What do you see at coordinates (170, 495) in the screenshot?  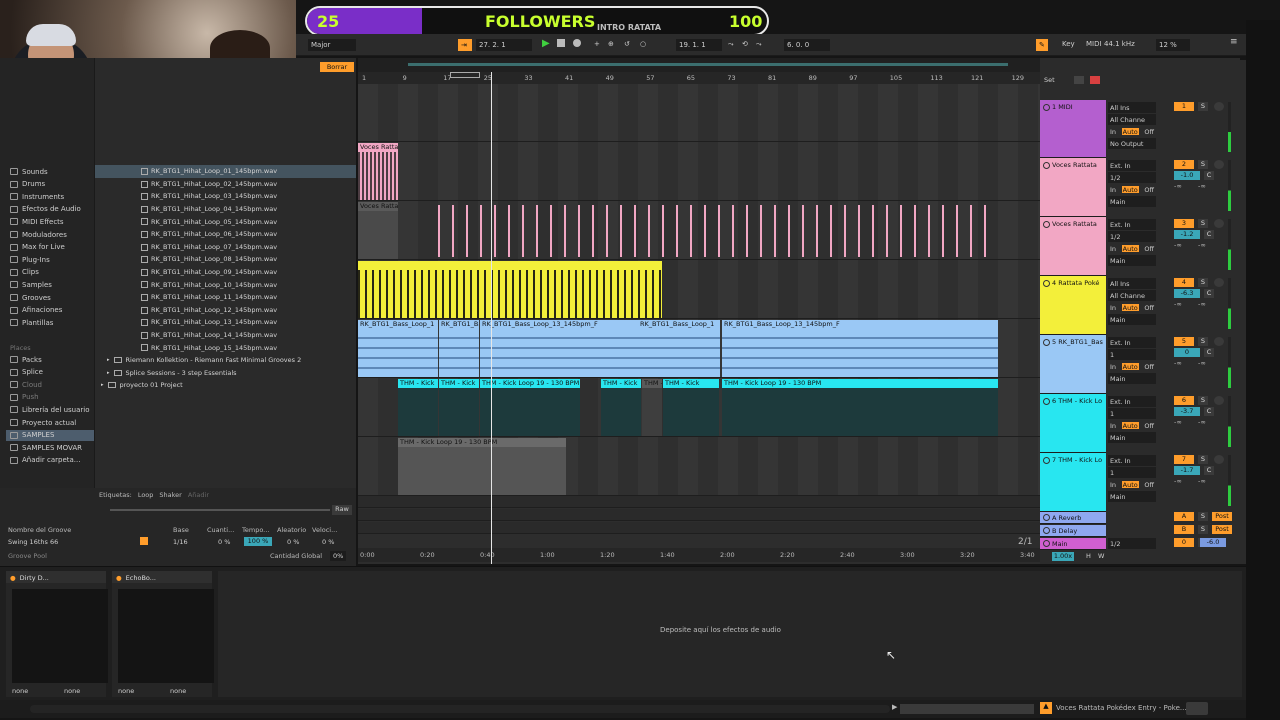 I see `tag-shaker: Shaker` at bounding box center [170, 495].